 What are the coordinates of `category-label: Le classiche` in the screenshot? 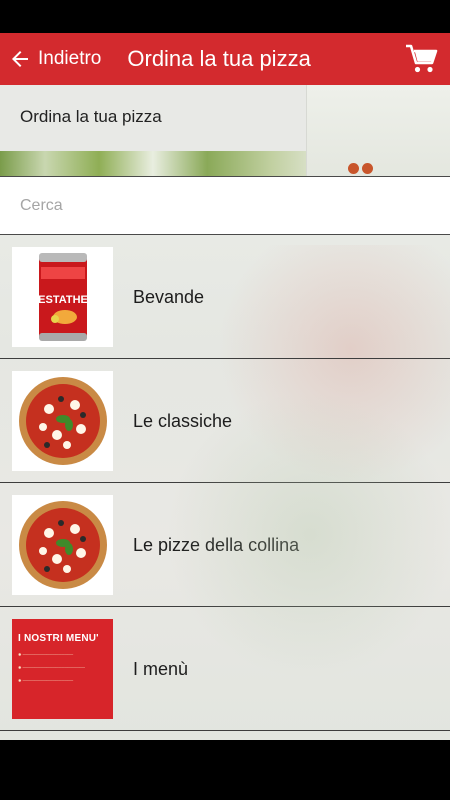 It's located at (183, 420).